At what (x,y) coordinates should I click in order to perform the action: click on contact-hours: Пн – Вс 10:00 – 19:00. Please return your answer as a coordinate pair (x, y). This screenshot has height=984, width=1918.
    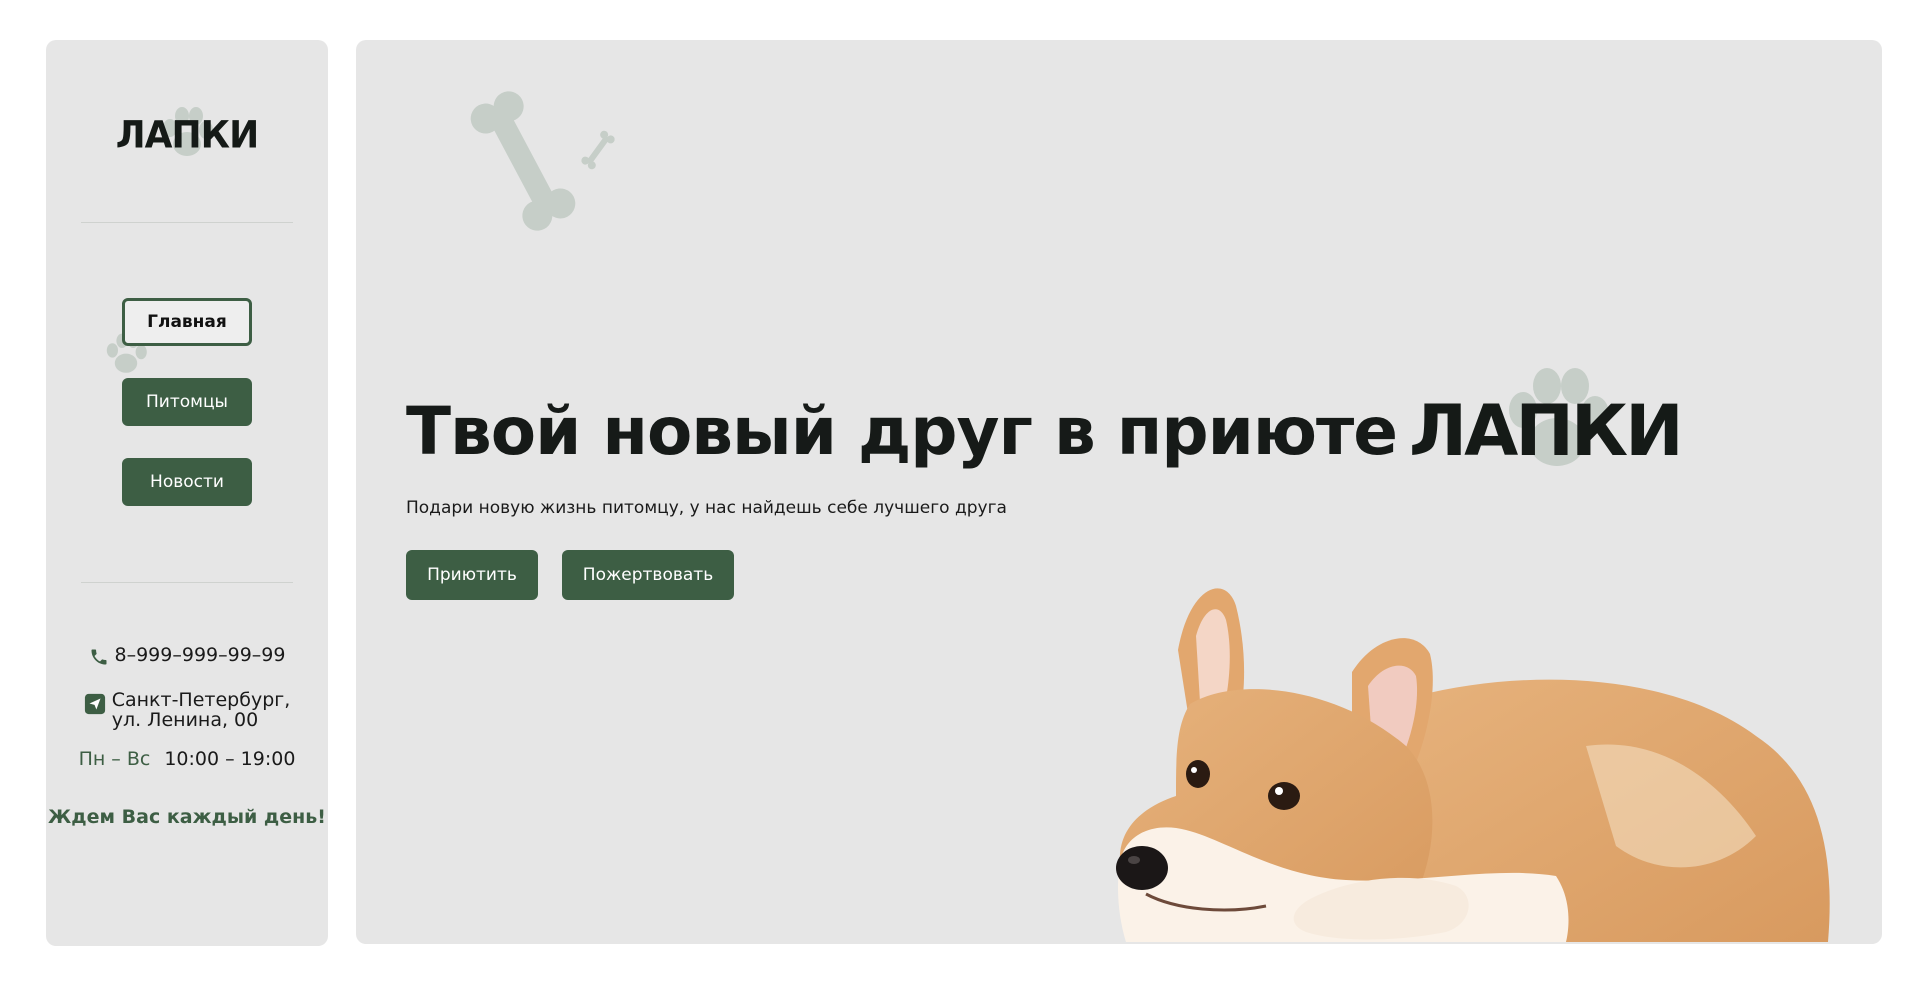
    Looking at the image, I should click on (187, 759).